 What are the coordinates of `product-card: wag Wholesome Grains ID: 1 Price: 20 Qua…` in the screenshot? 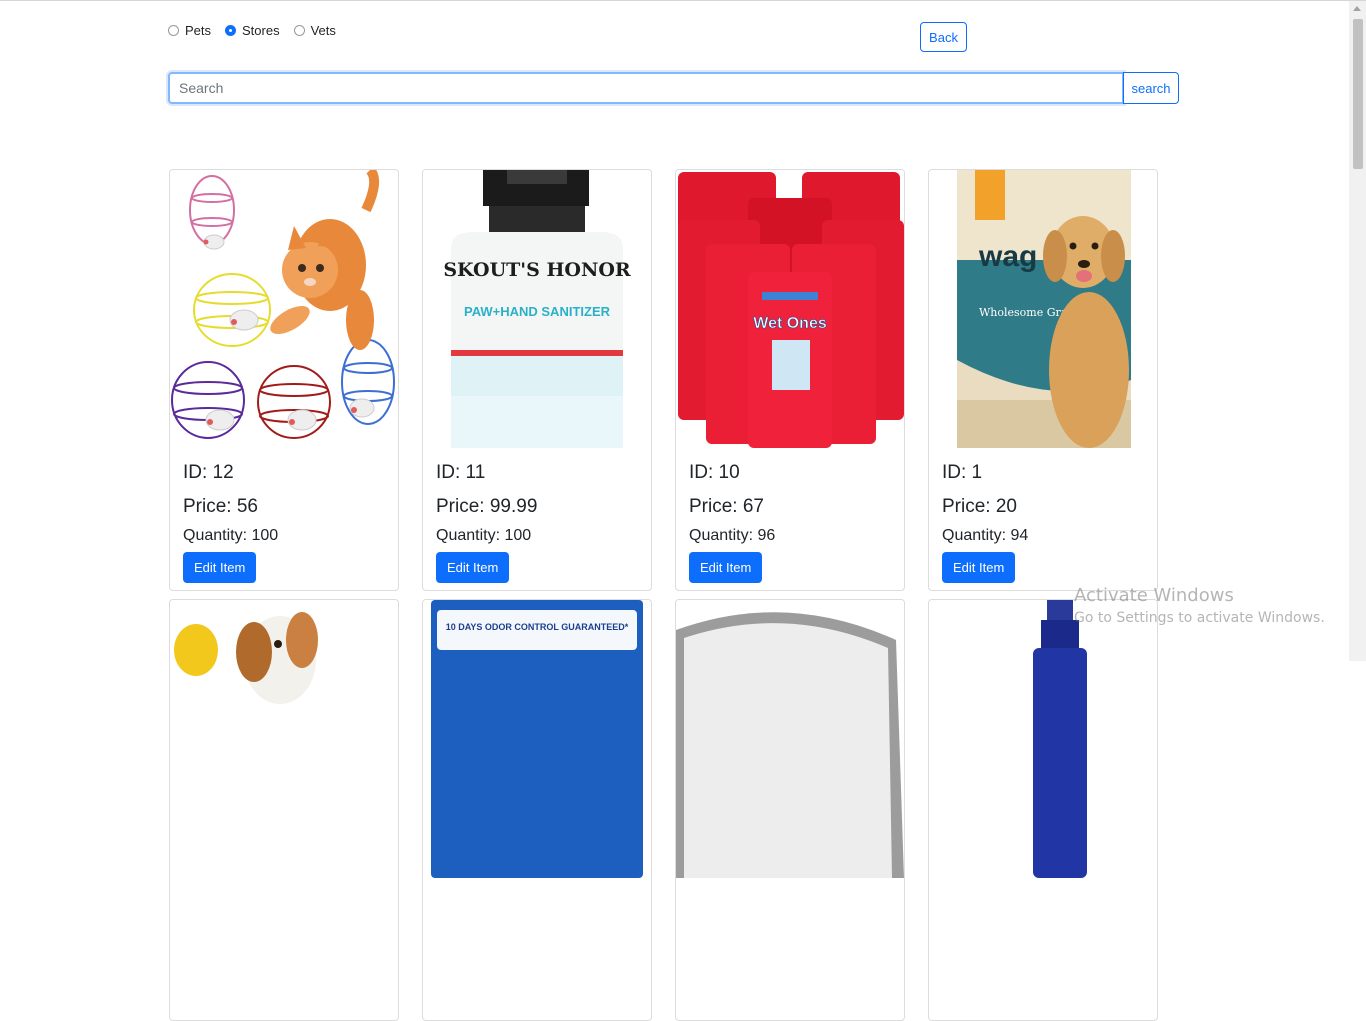 It's located at (1043, 380).